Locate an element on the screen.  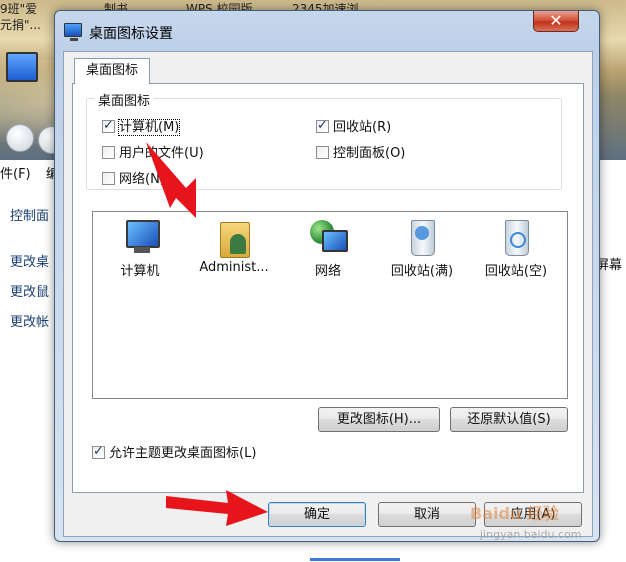
checkbox-label: 网络(N) is located at coordinates (142, 179).